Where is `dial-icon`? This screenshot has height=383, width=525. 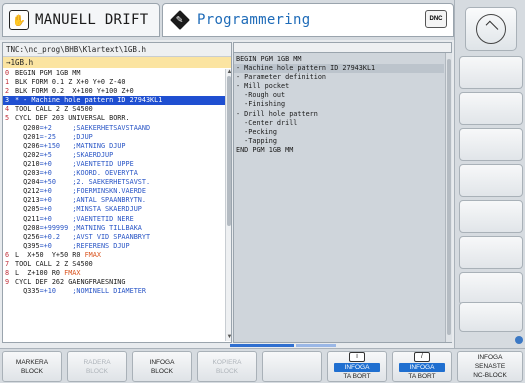 dial-icon is located at coordinates (491, 29).